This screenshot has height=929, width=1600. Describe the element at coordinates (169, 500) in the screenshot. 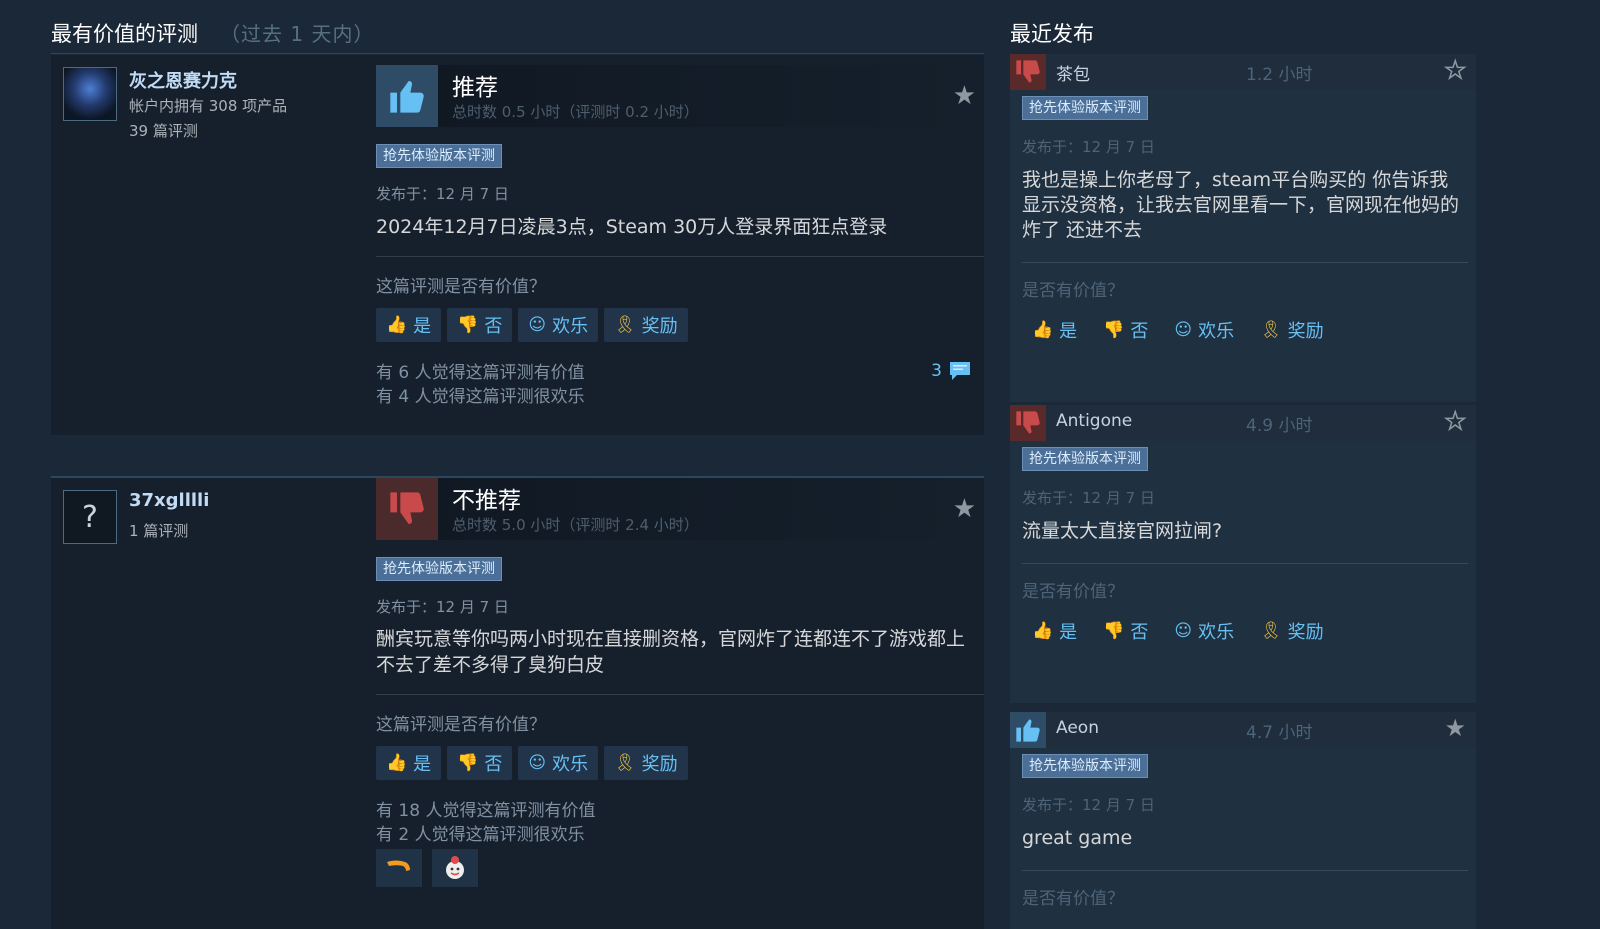

I see `author-name: 37xglllli` at that location.